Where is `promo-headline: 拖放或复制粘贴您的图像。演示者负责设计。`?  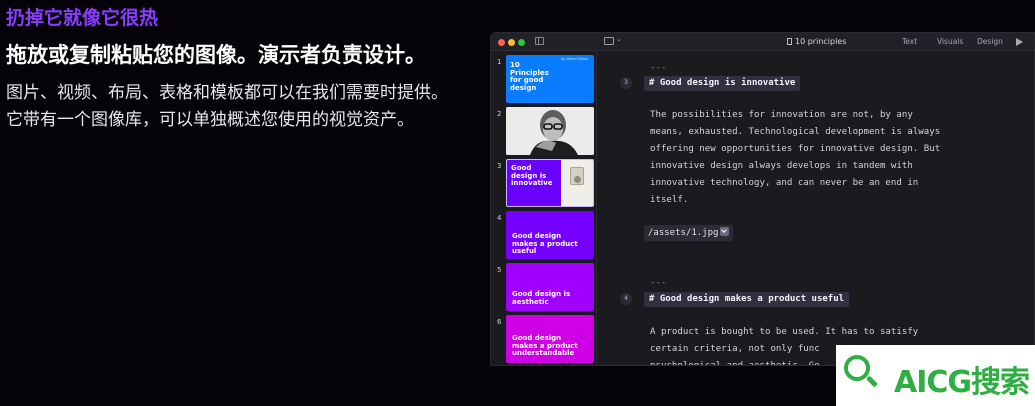 promo-headline: 拖放或复制粘贴您的图像。演示者负责设计。 is located at coordinates (216, 55).